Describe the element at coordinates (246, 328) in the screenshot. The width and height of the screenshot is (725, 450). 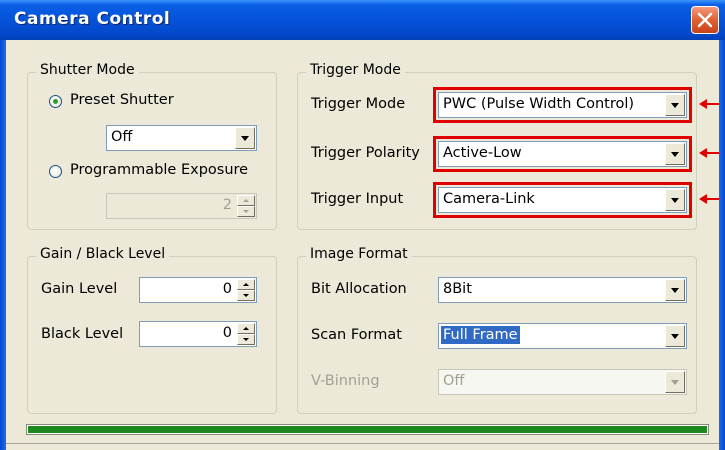
I see `black-up-arrow-icon` at that location.